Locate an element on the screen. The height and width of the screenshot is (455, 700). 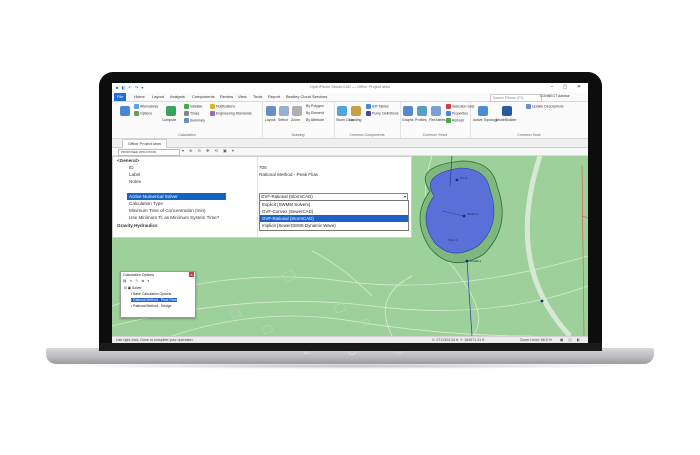
property-value: 705 is located at coordinates (263, 167).